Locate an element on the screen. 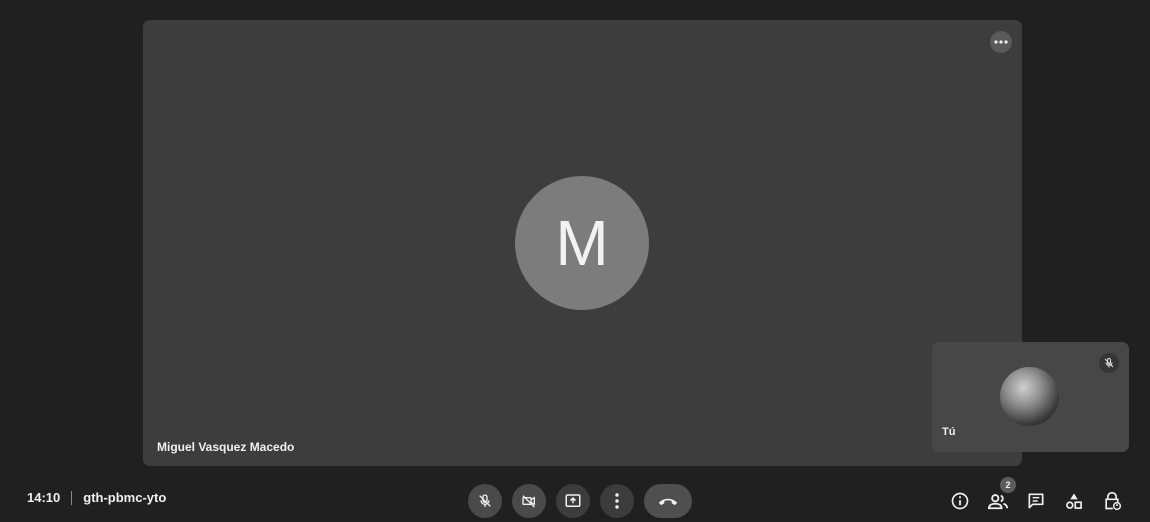 The height and width of the screenshot is (522, 1150). tile-options-button is located at coordinates (1001, 42).